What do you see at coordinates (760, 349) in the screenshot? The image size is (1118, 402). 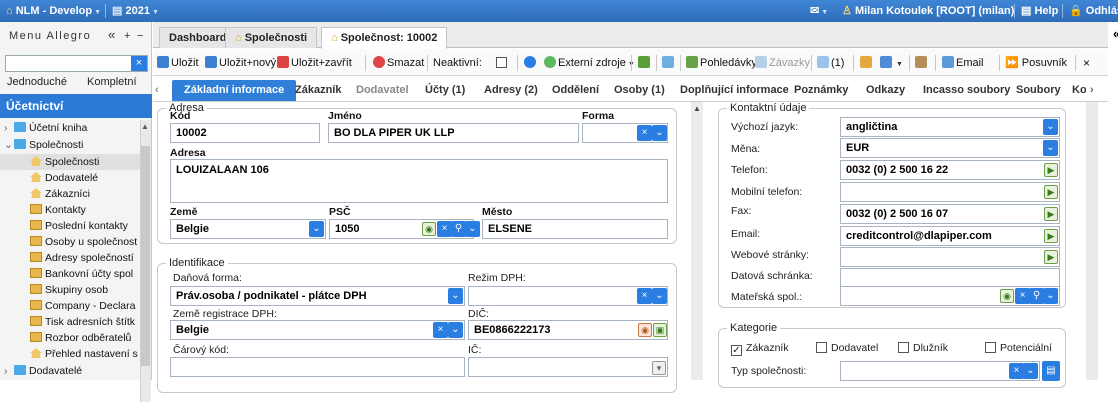 I see `customer-checkbox: ✓ Zákazník` at bounding box center [760, 349].